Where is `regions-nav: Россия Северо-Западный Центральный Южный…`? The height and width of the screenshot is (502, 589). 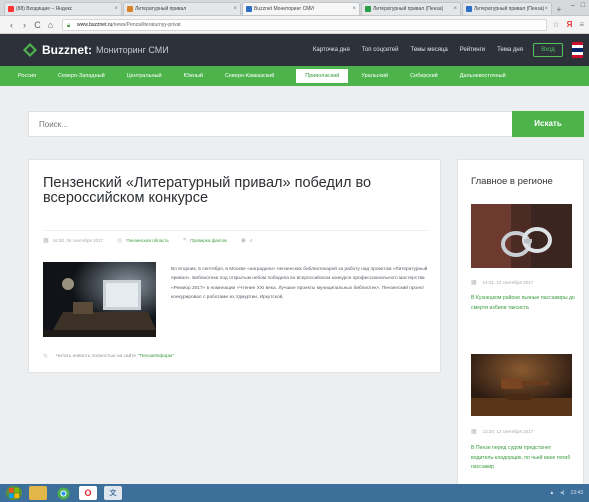 regions-nav: Россия Северо-Западный Центральный Южный… is located at coordinates (294, 76).